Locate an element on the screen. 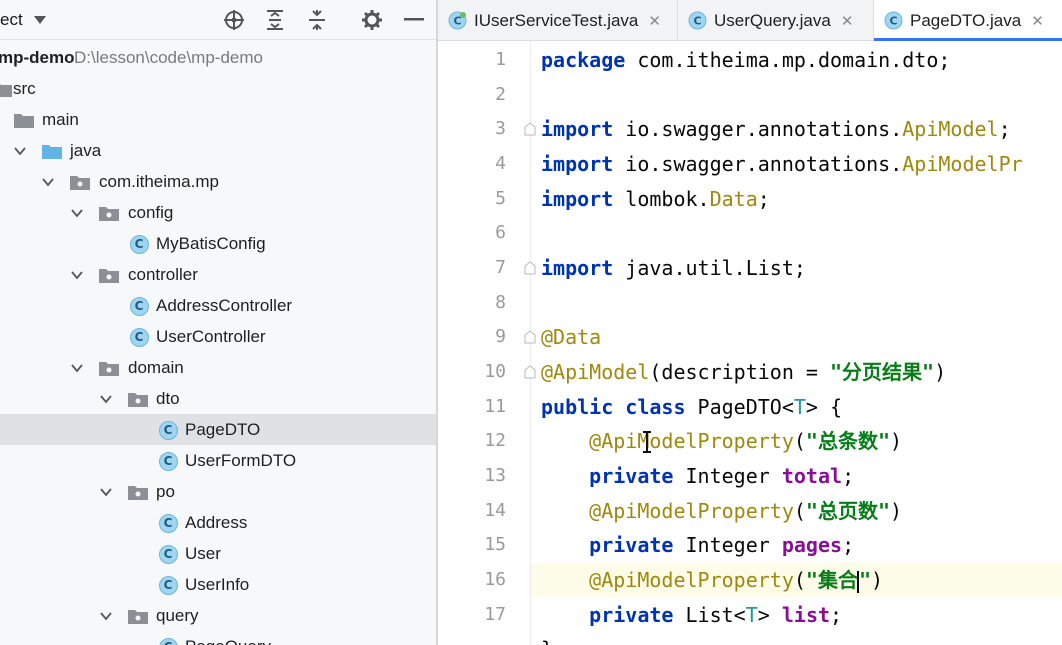  code-text: ; is located at coordinates (763, 199).